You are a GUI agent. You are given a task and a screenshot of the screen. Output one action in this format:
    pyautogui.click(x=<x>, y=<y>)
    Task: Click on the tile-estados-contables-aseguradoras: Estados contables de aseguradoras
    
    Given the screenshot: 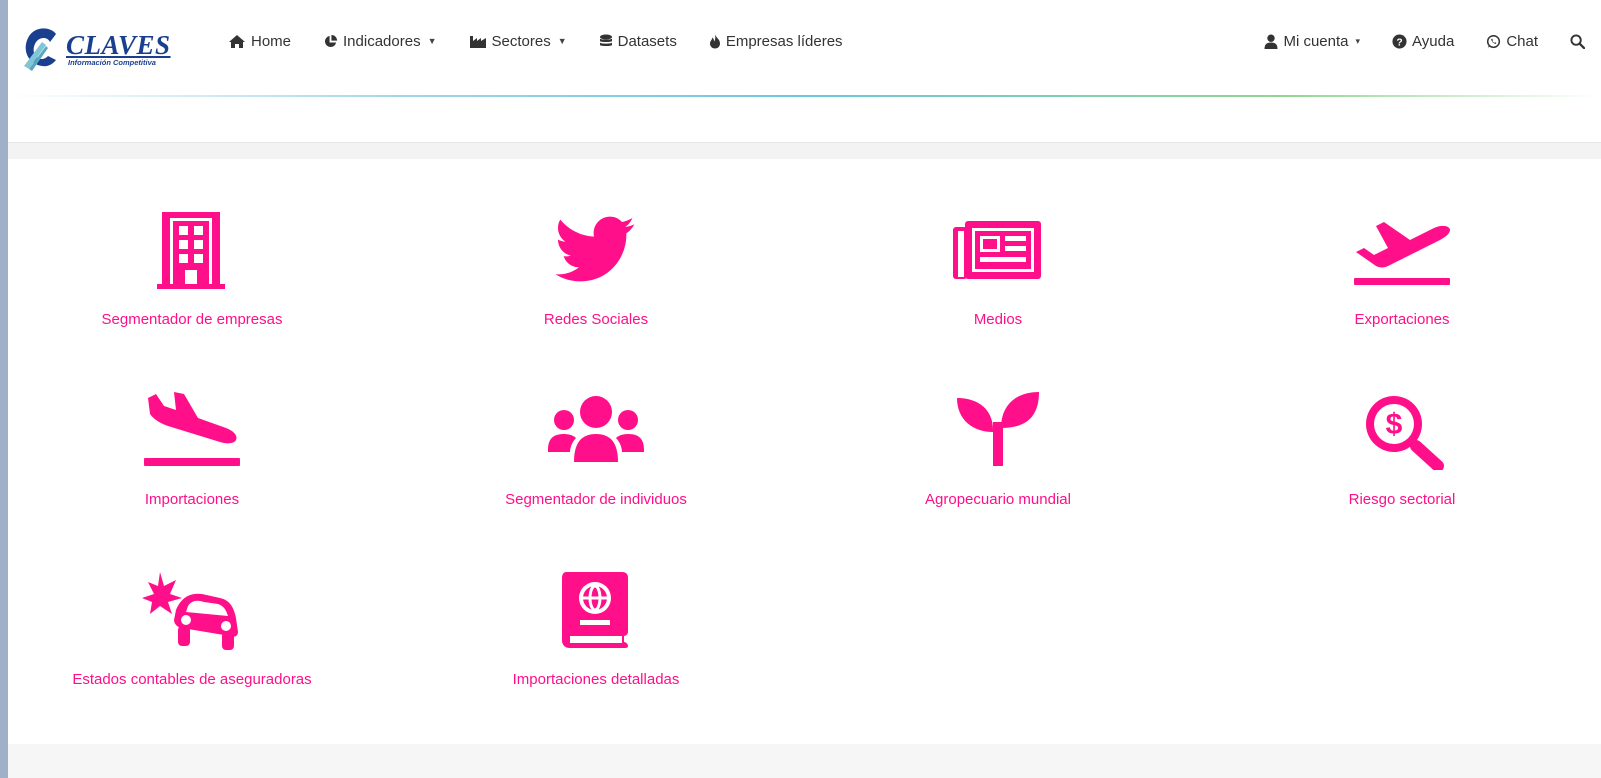 What is the action you would take?
    pyautogui.click(x=192, y=645)
    